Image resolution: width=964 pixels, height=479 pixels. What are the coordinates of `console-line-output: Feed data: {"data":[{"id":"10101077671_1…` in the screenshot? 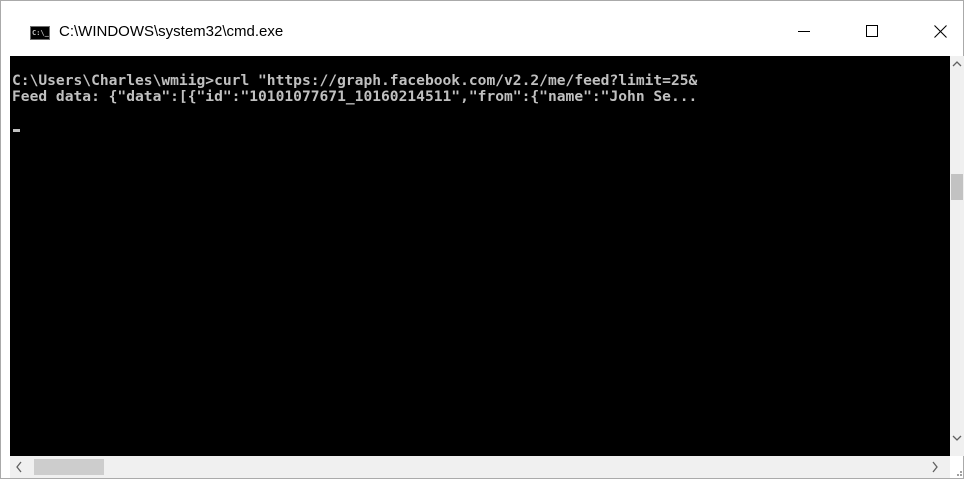 It's located at (355, 96).